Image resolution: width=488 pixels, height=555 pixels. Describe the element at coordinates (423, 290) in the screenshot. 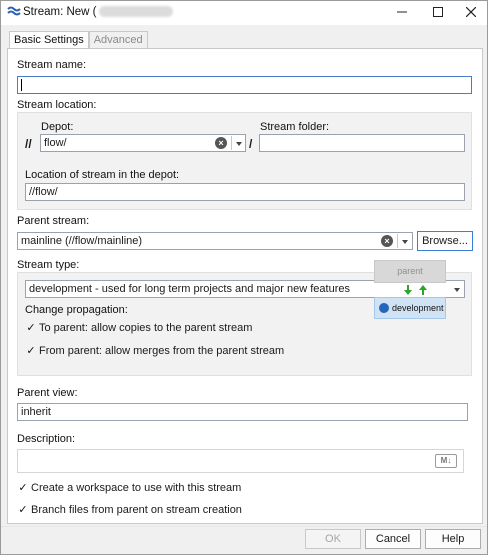

I see `arrow-up-icon` at that location.